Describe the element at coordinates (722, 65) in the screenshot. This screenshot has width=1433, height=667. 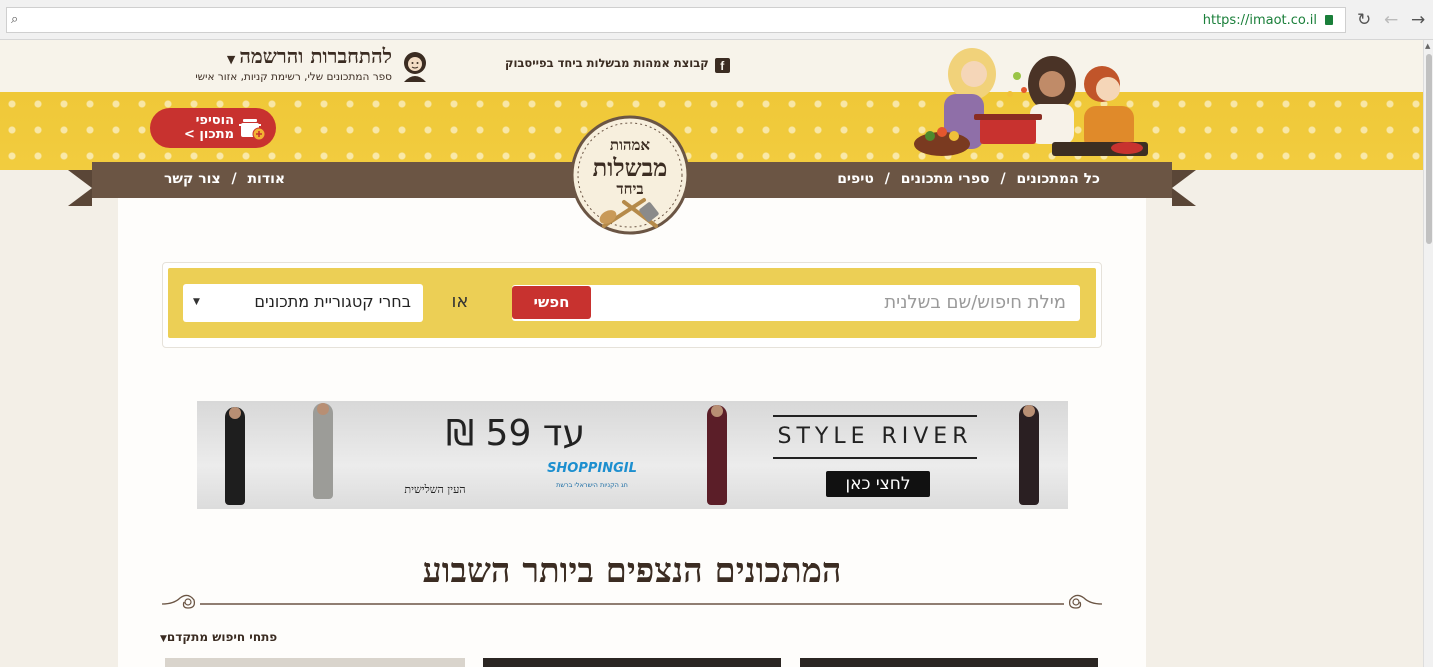
I see `facebook-icon: f` at that location.